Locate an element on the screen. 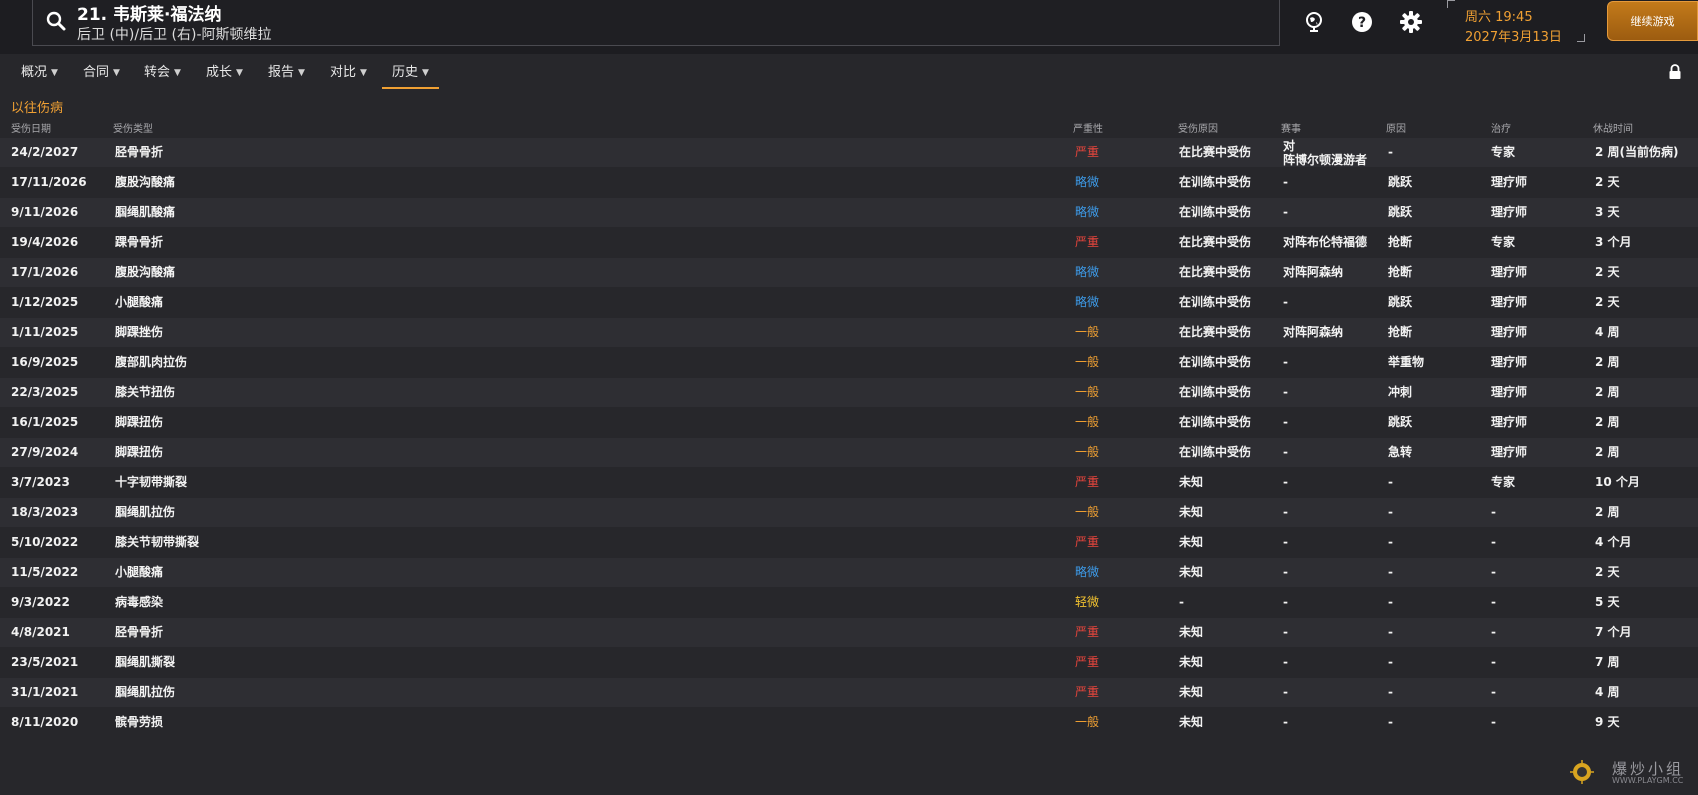 Image resolution: width=1698 pixels, height=795 pixels. tab-transfer: 转会 ▼ is located at coordinates (162, 75).